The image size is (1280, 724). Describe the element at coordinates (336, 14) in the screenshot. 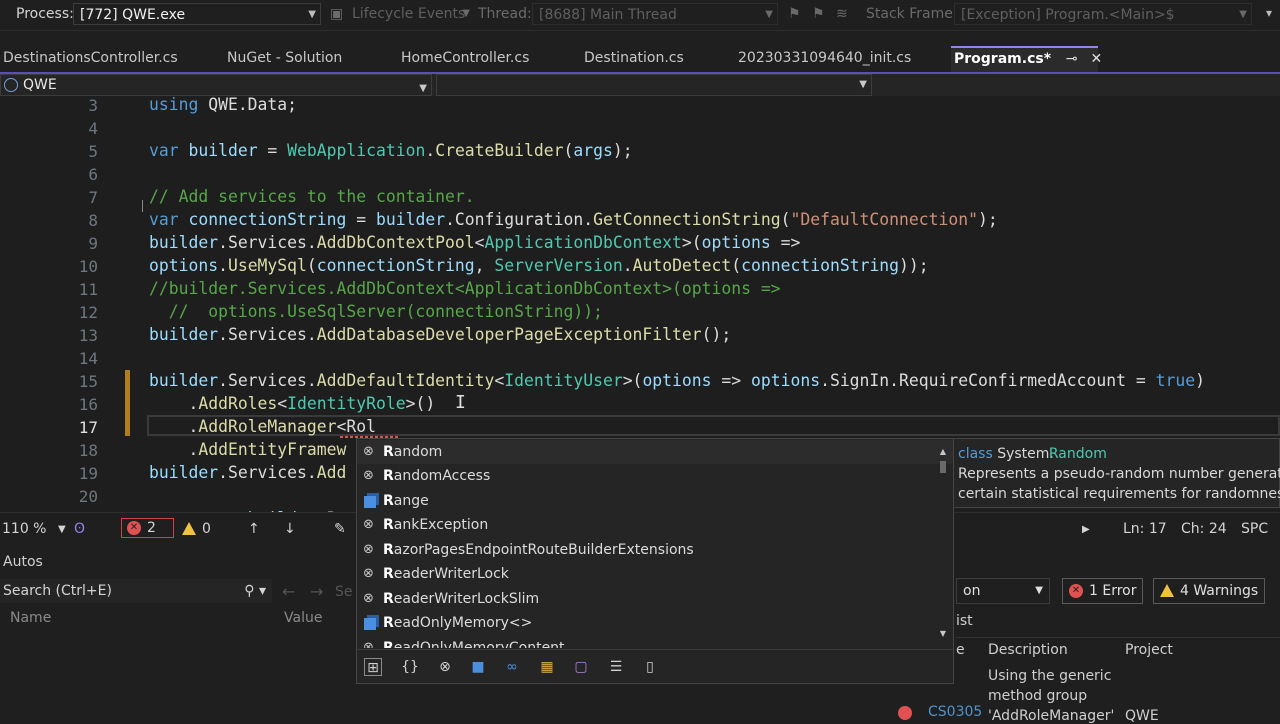

I see `lifecycle-icon: ▣` at that location.